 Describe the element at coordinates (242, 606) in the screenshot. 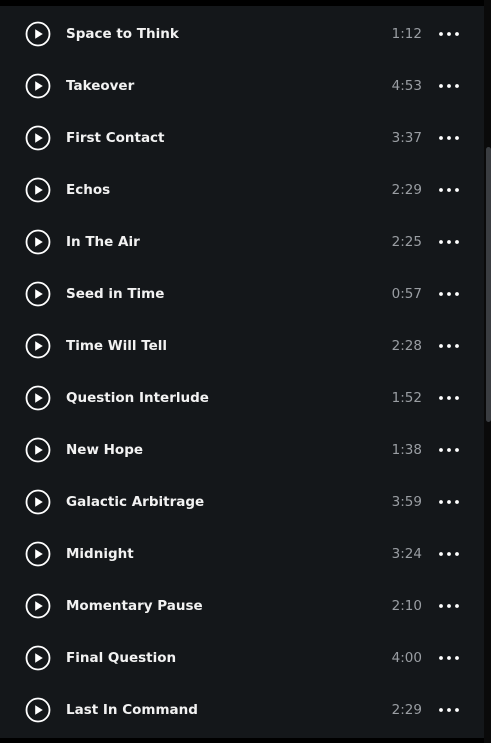

I see `track-row: Momentary Pause 2:10` at that location.